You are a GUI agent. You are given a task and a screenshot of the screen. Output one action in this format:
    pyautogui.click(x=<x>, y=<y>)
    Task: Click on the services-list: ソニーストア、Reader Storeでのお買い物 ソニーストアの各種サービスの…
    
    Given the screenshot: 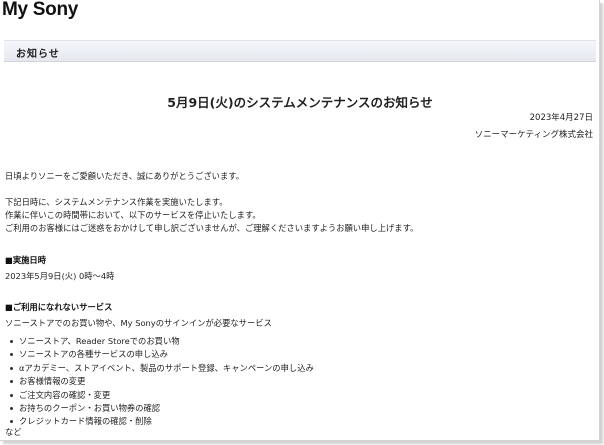 What is the action you would take?
    pyautogui.click(x=162, y=382)
    